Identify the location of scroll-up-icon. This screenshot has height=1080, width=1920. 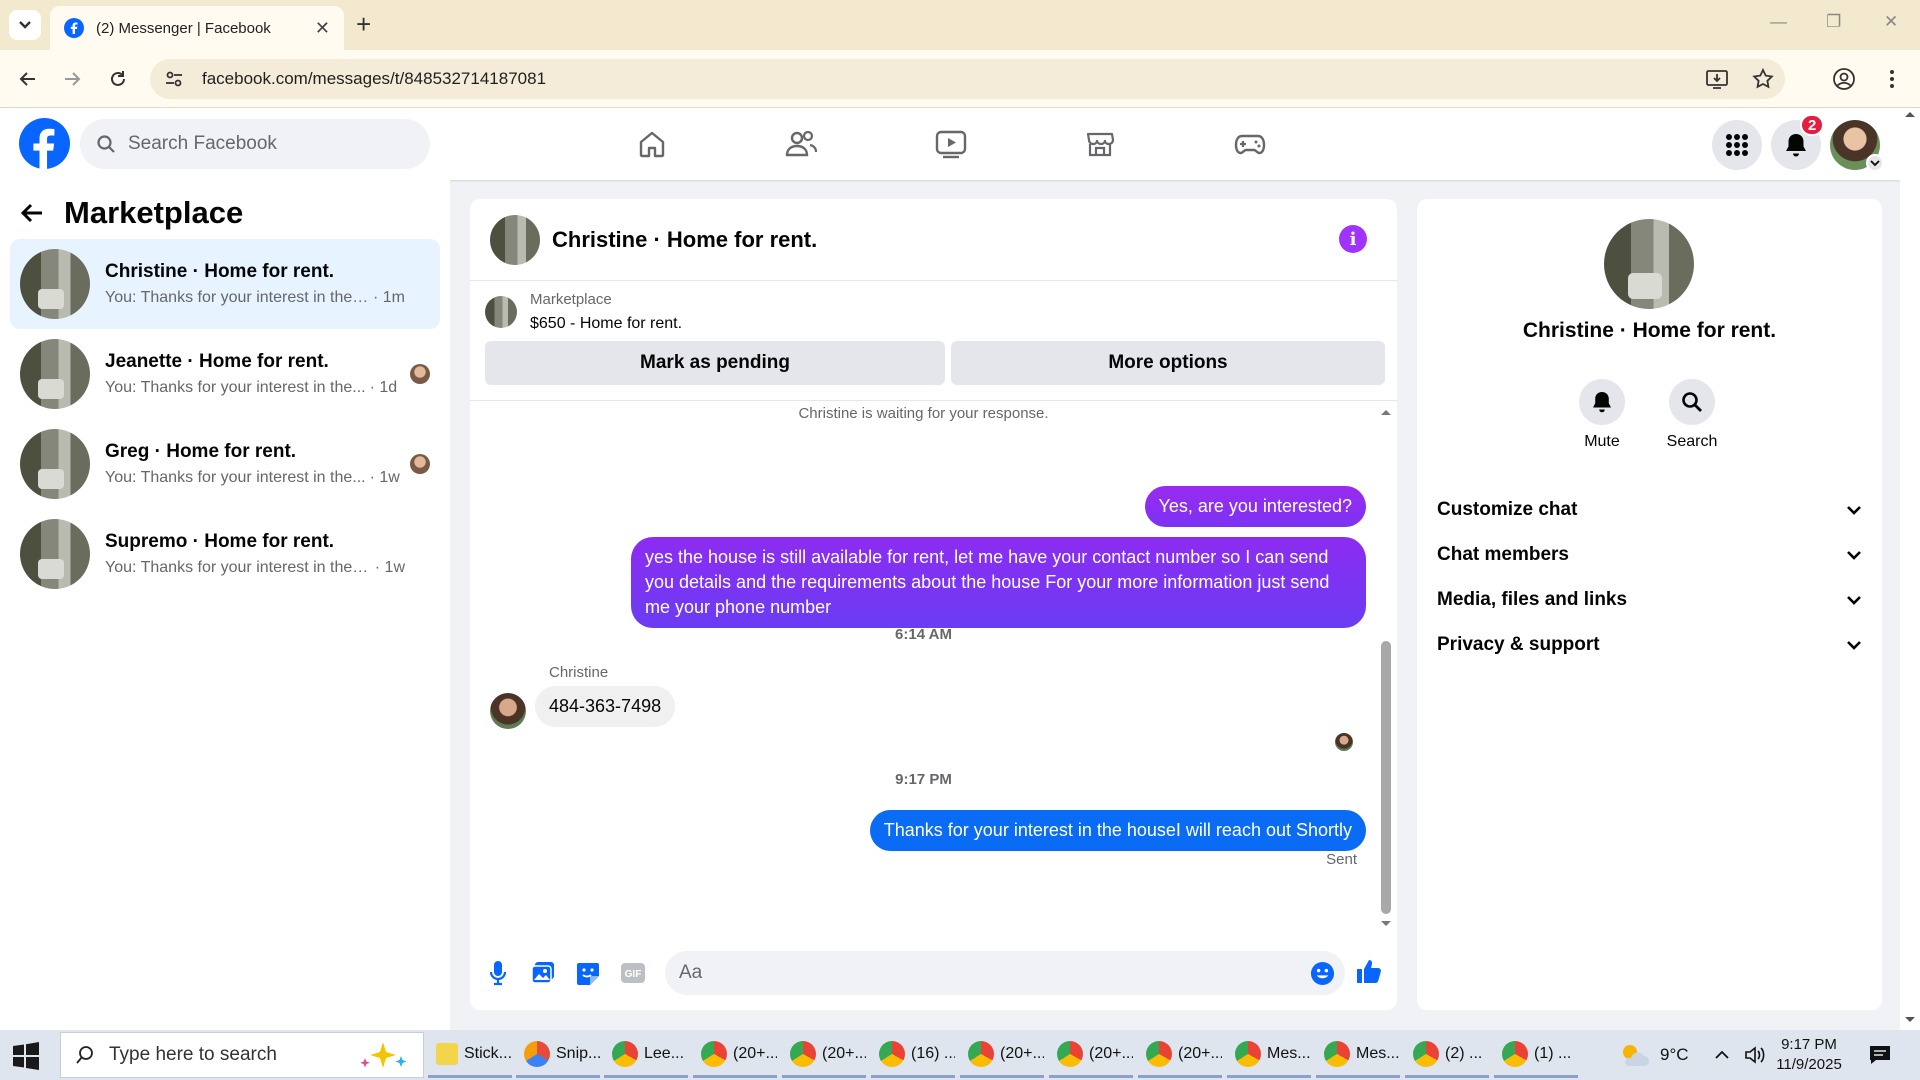
(1386, 412).